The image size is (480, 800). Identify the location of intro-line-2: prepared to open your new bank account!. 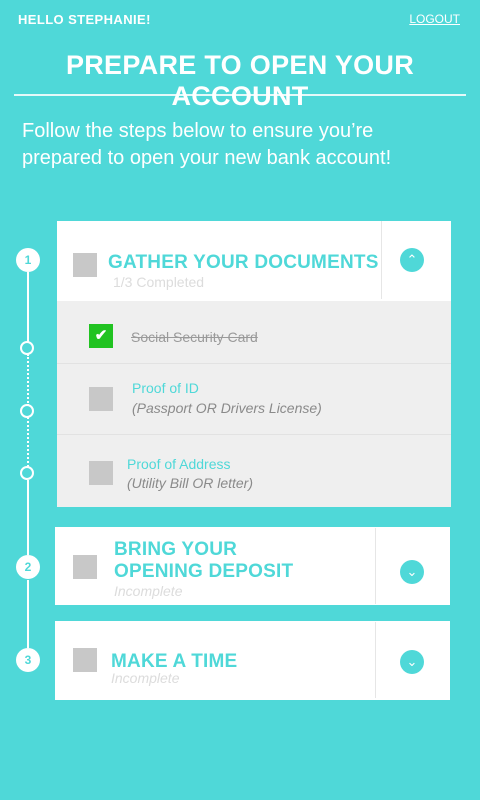
(207, 158).